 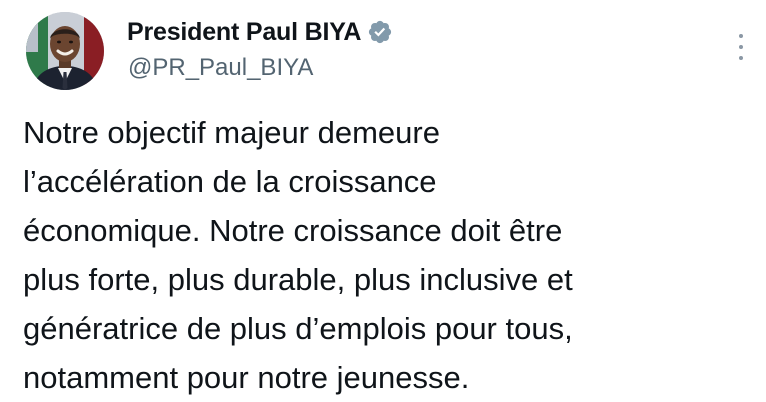 What do you see at coordinates (246, 377) in the screenshot?
I see `tweet-text-line: notamment pour notre jeunesse.` at bounding box center [246, 377].